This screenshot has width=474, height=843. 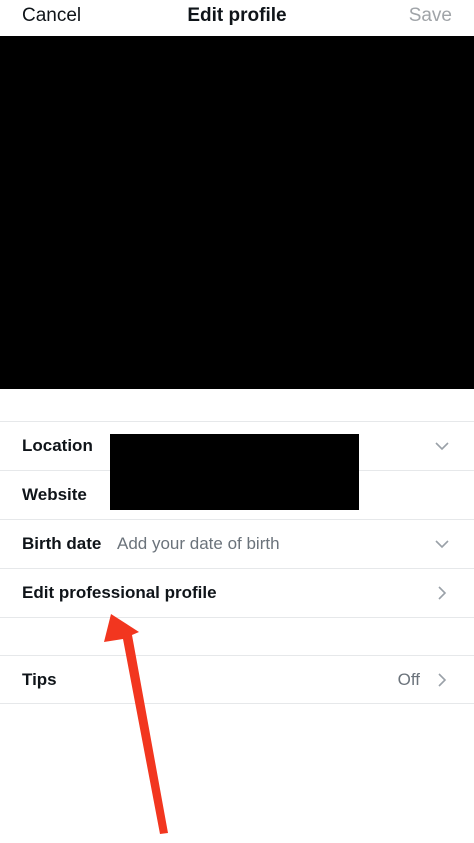 I want to click on tips-value: Off, so click(x=408, y=679).